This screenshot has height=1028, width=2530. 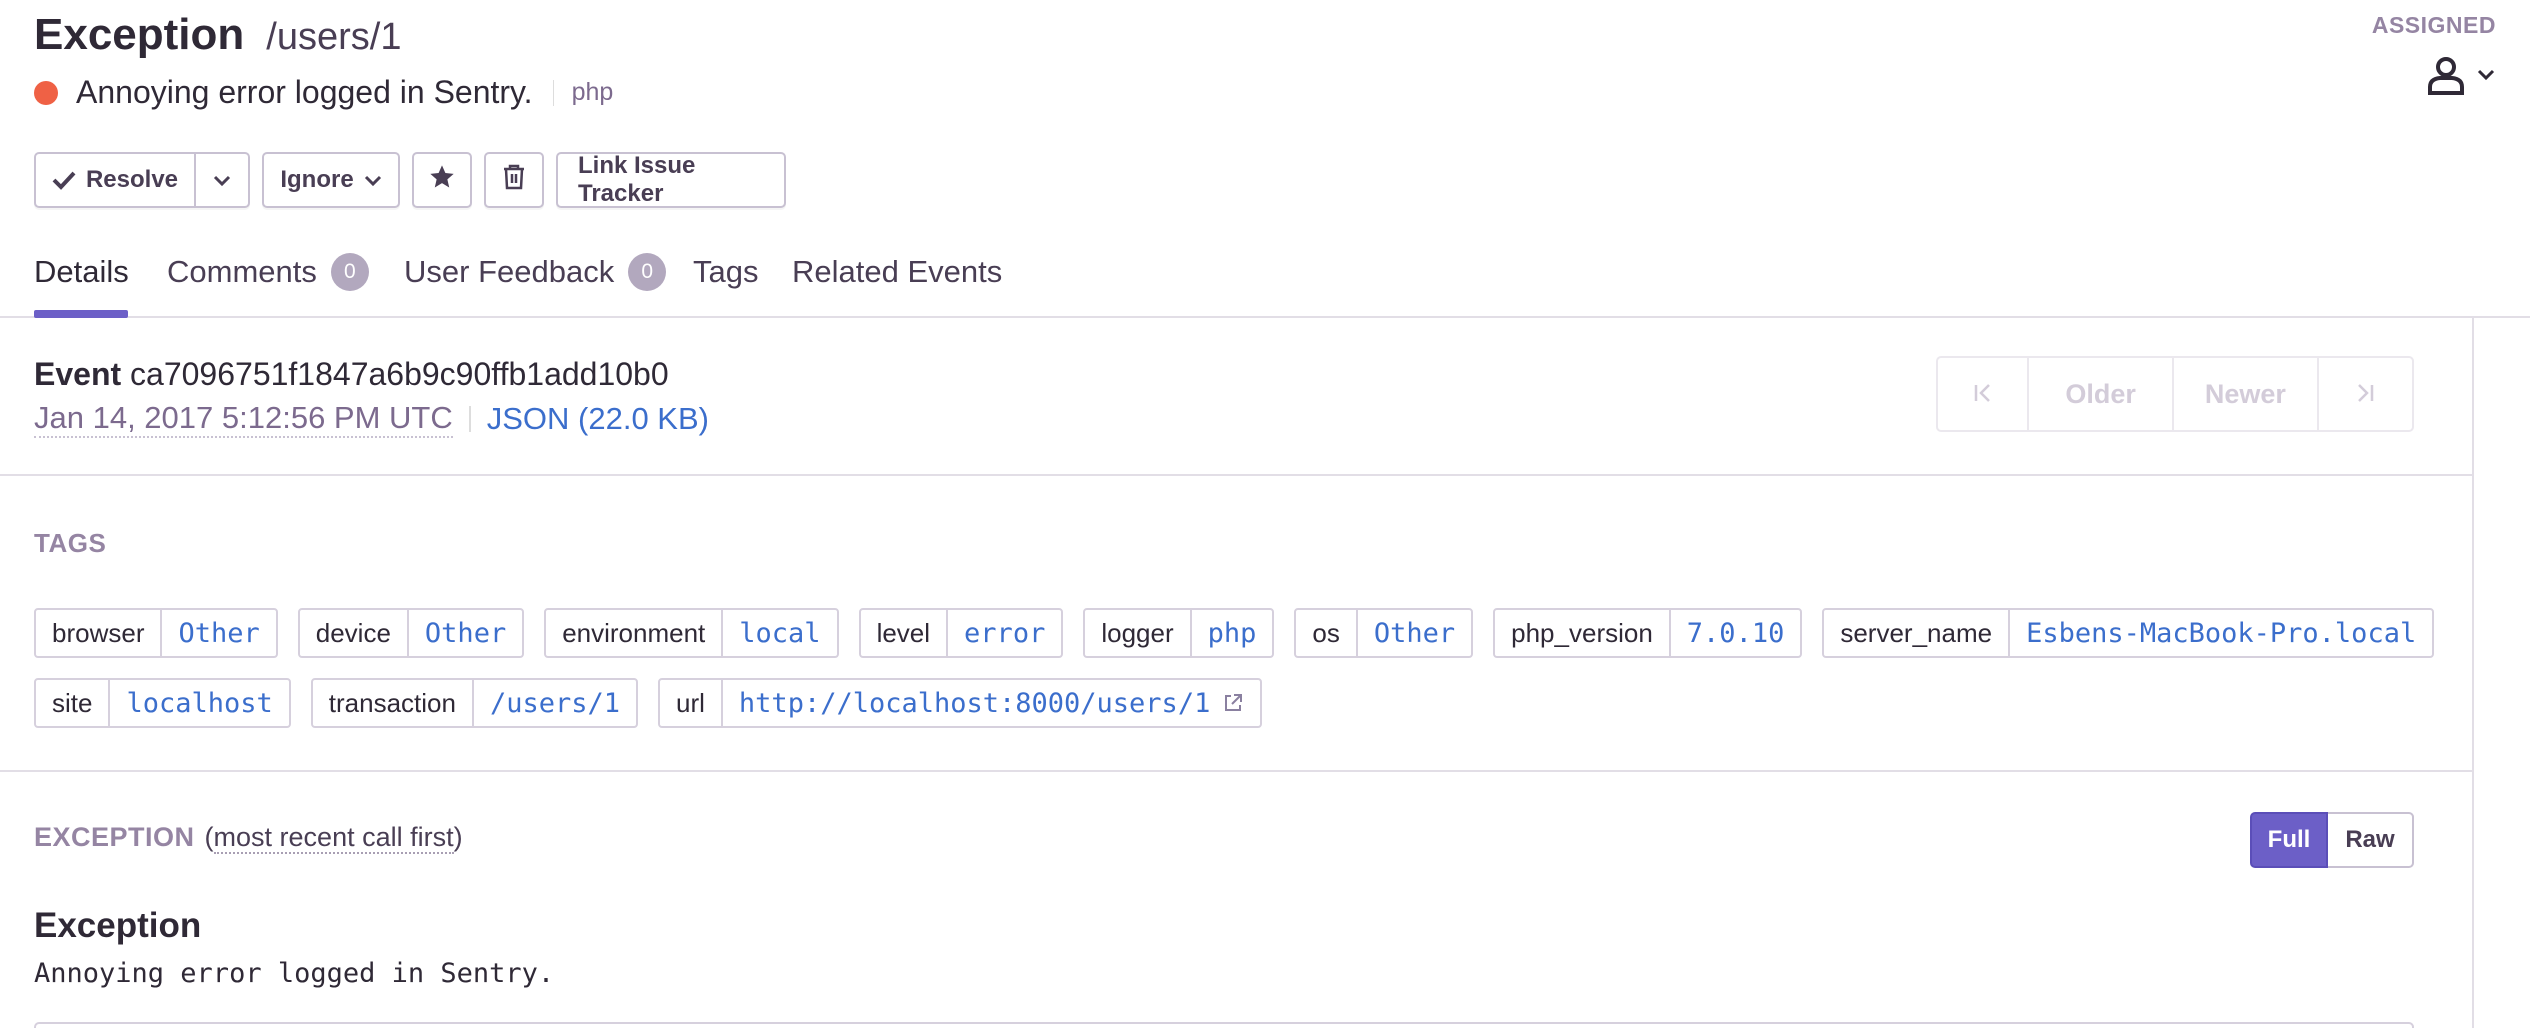 I want to click on older-event-button: Older, so click(x=2102, y=394).